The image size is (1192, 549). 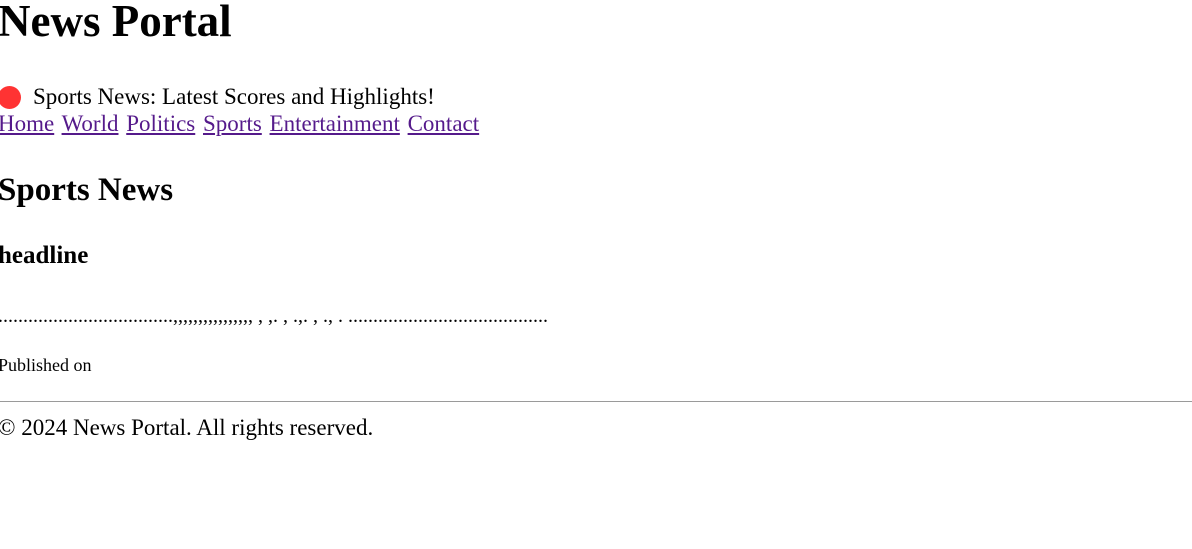 I want to click on article-headline: headline, so click(x=44, y=255).